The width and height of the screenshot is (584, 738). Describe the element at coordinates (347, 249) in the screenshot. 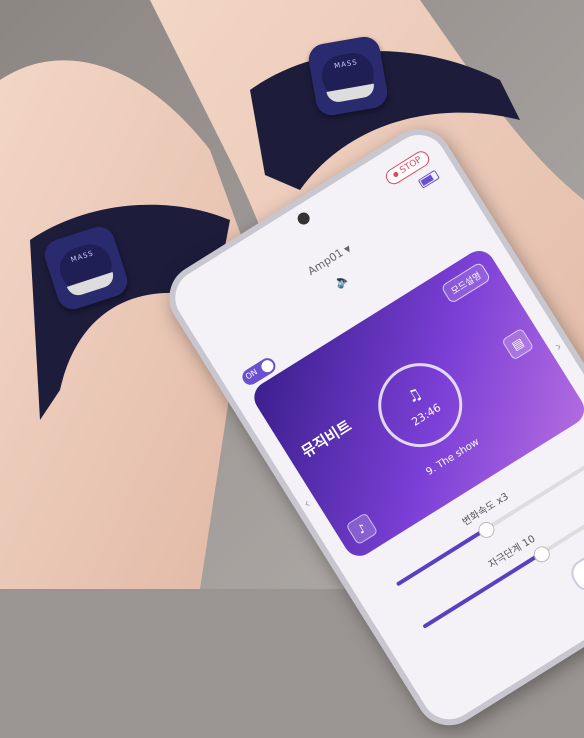

I see `chevron-down-icon: ▼` at that location.